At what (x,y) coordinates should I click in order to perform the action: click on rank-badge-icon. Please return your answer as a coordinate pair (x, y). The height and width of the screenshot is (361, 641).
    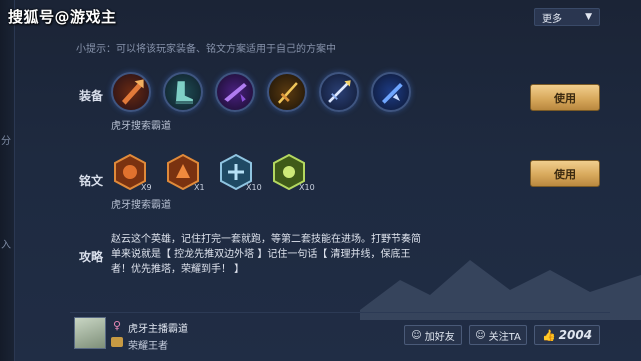
    Looking at the image, I should click on (117, 342).